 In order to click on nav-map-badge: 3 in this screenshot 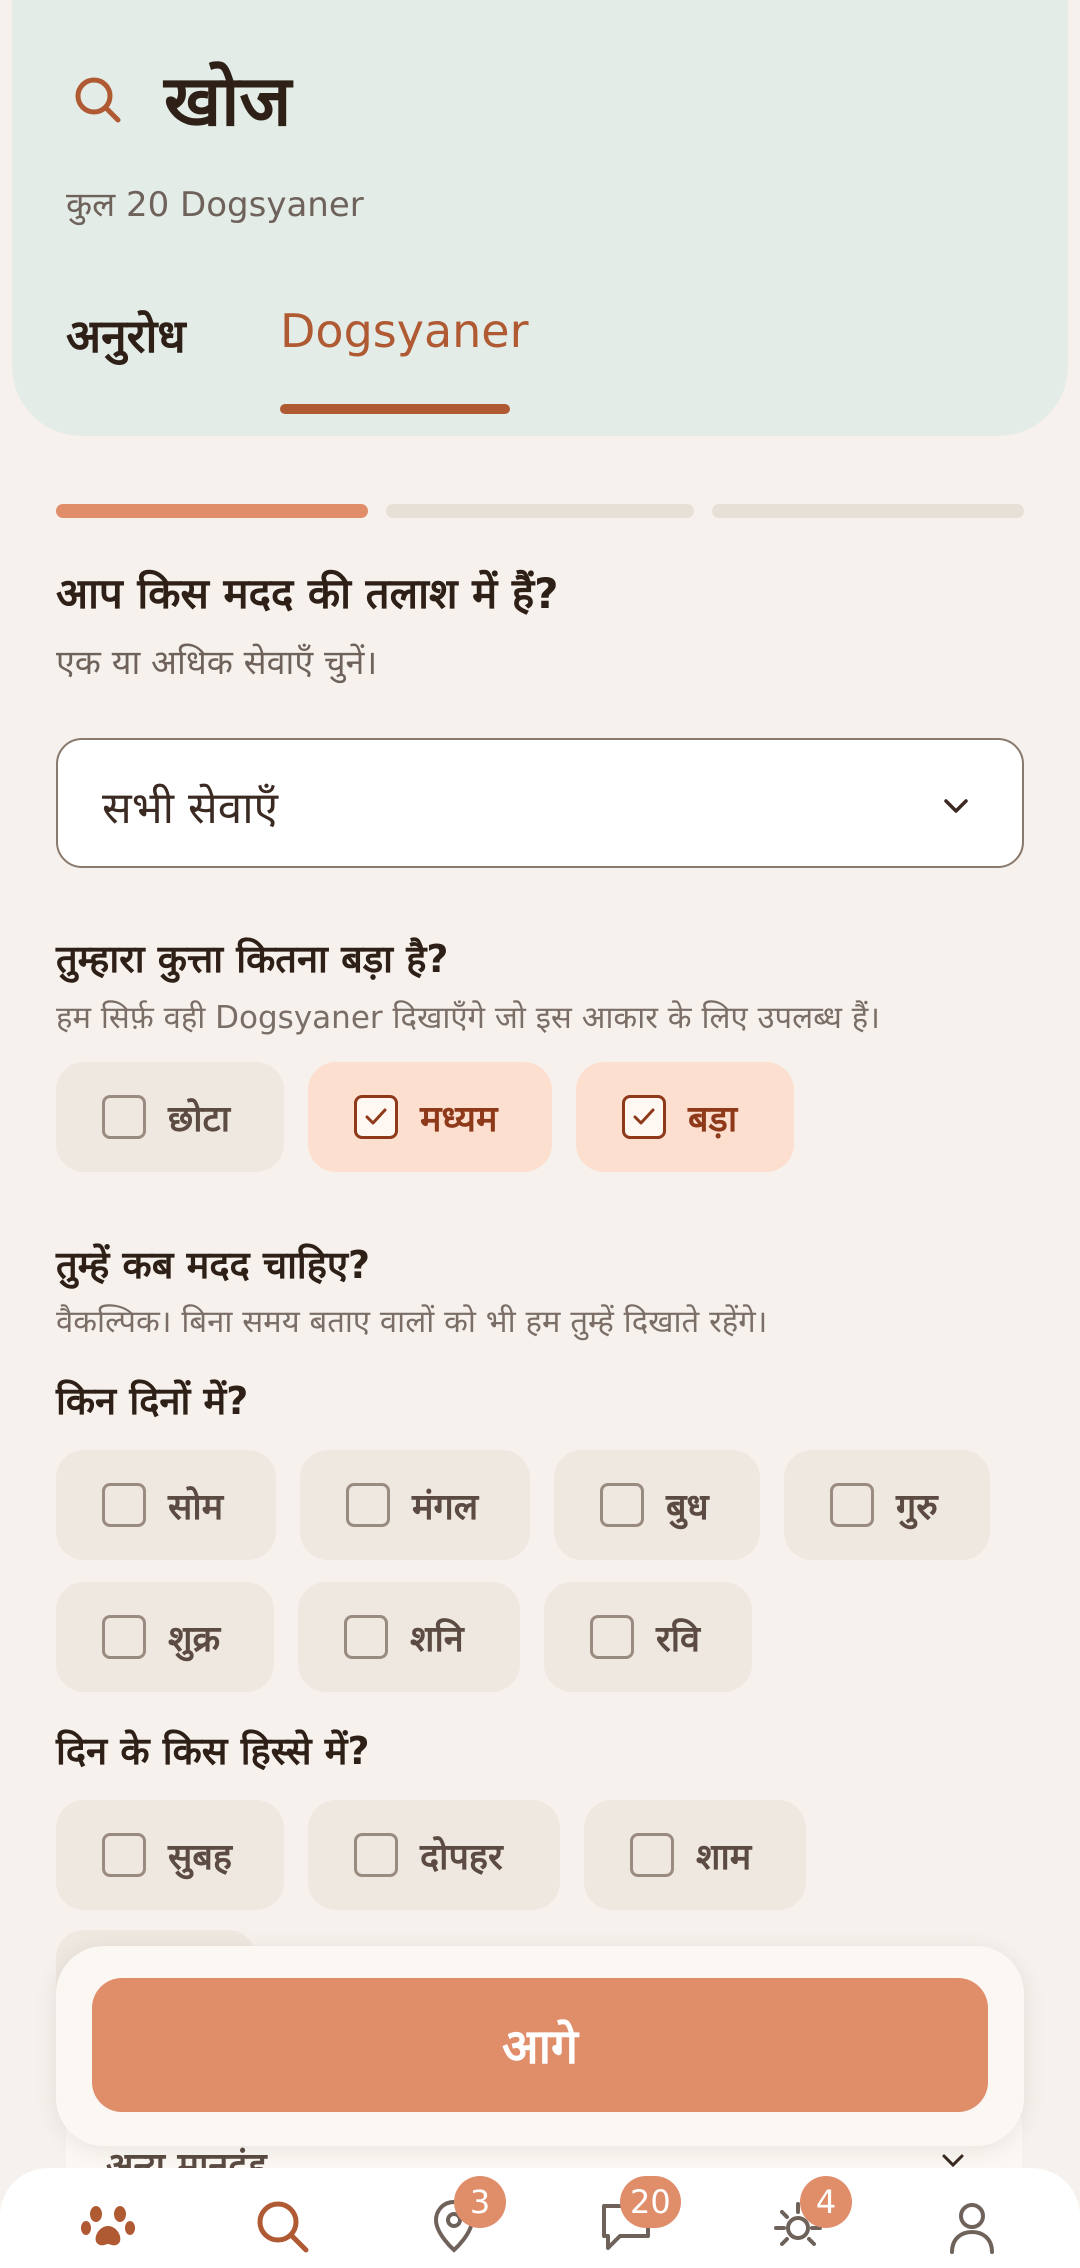, I will do `click(480, 2202)`.